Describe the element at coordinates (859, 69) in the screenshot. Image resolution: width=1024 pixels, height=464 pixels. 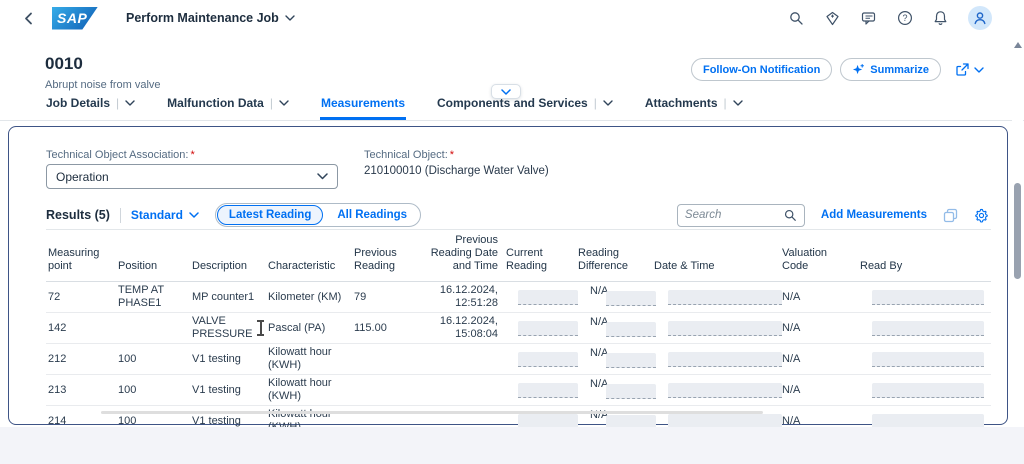
I see `ai-sparkle-icon` at that location.